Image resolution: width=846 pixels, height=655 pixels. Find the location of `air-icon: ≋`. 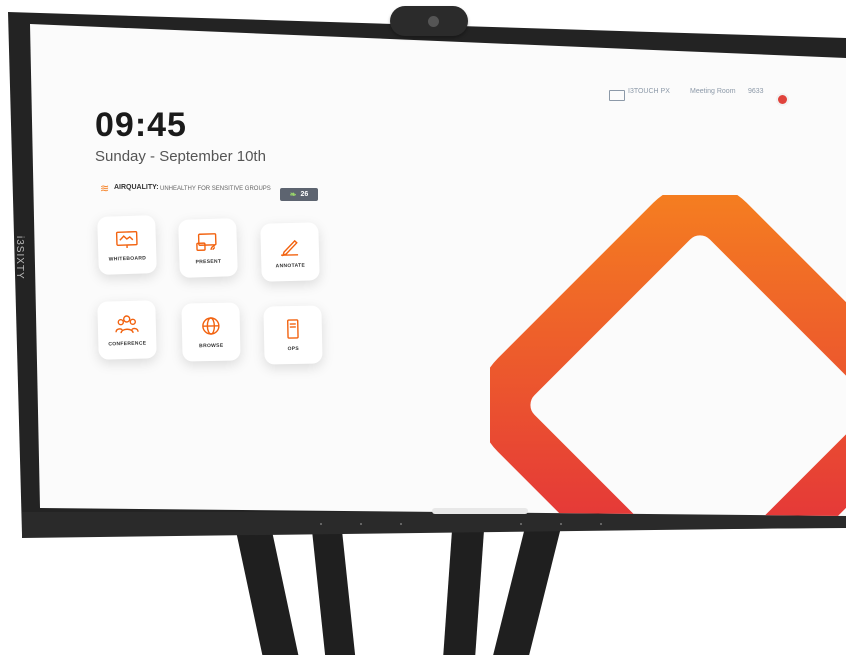

air-icon: ≋ is located at coordinates (104, 188).